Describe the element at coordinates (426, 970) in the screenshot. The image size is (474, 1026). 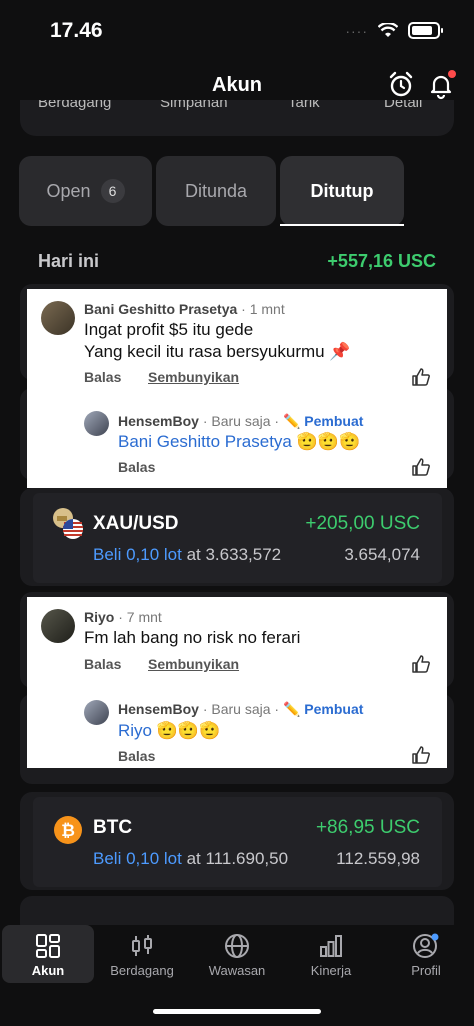
I see `nav-profile-label: Profil` at that location.